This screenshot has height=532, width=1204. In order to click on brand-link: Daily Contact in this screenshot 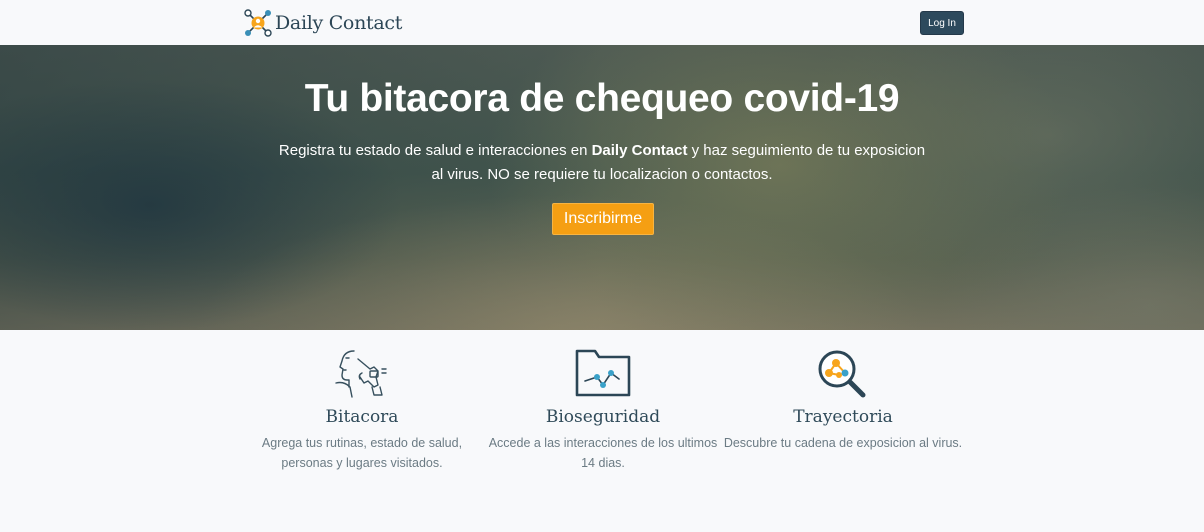, I will do `click(322, 23)`.